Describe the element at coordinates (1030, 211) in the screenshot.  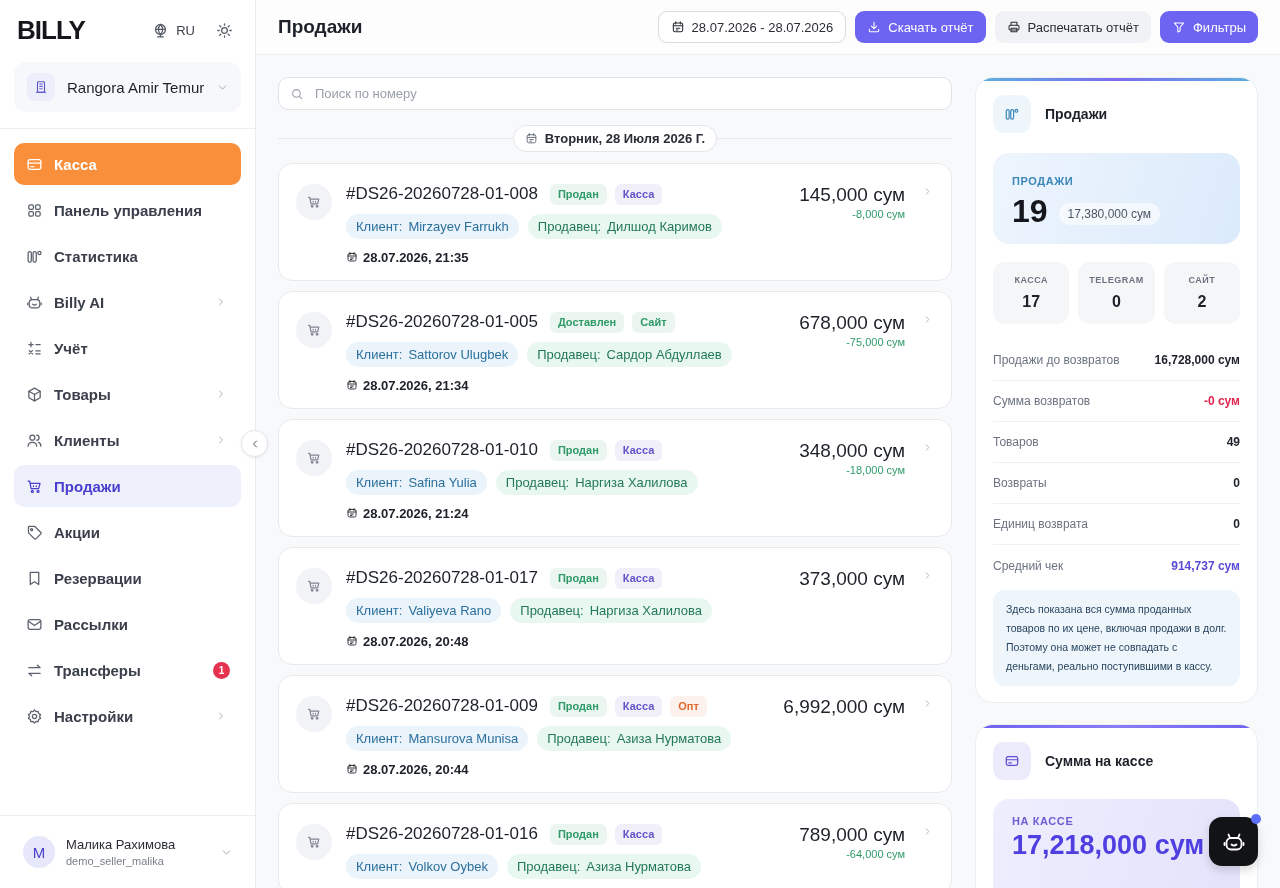
I see `sales-count: 19` at that location.